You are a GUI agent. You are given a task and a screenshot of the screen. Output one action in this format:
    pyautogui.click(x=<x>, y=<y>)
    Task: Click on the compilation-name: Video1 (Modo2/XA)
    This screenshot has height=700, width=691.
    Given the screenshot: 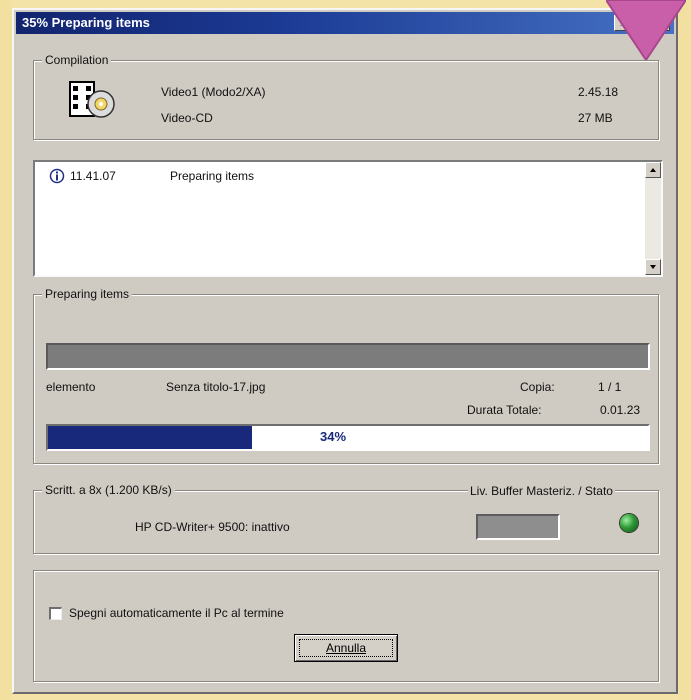 What is the action you would take?
    pyautogui.click(x=213, y=92)
    